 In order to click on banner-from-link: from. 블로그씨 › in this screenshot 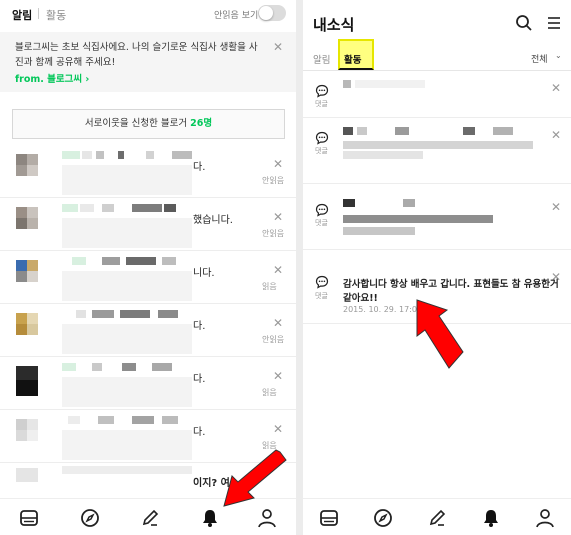, I will do `click(52, 78)`.